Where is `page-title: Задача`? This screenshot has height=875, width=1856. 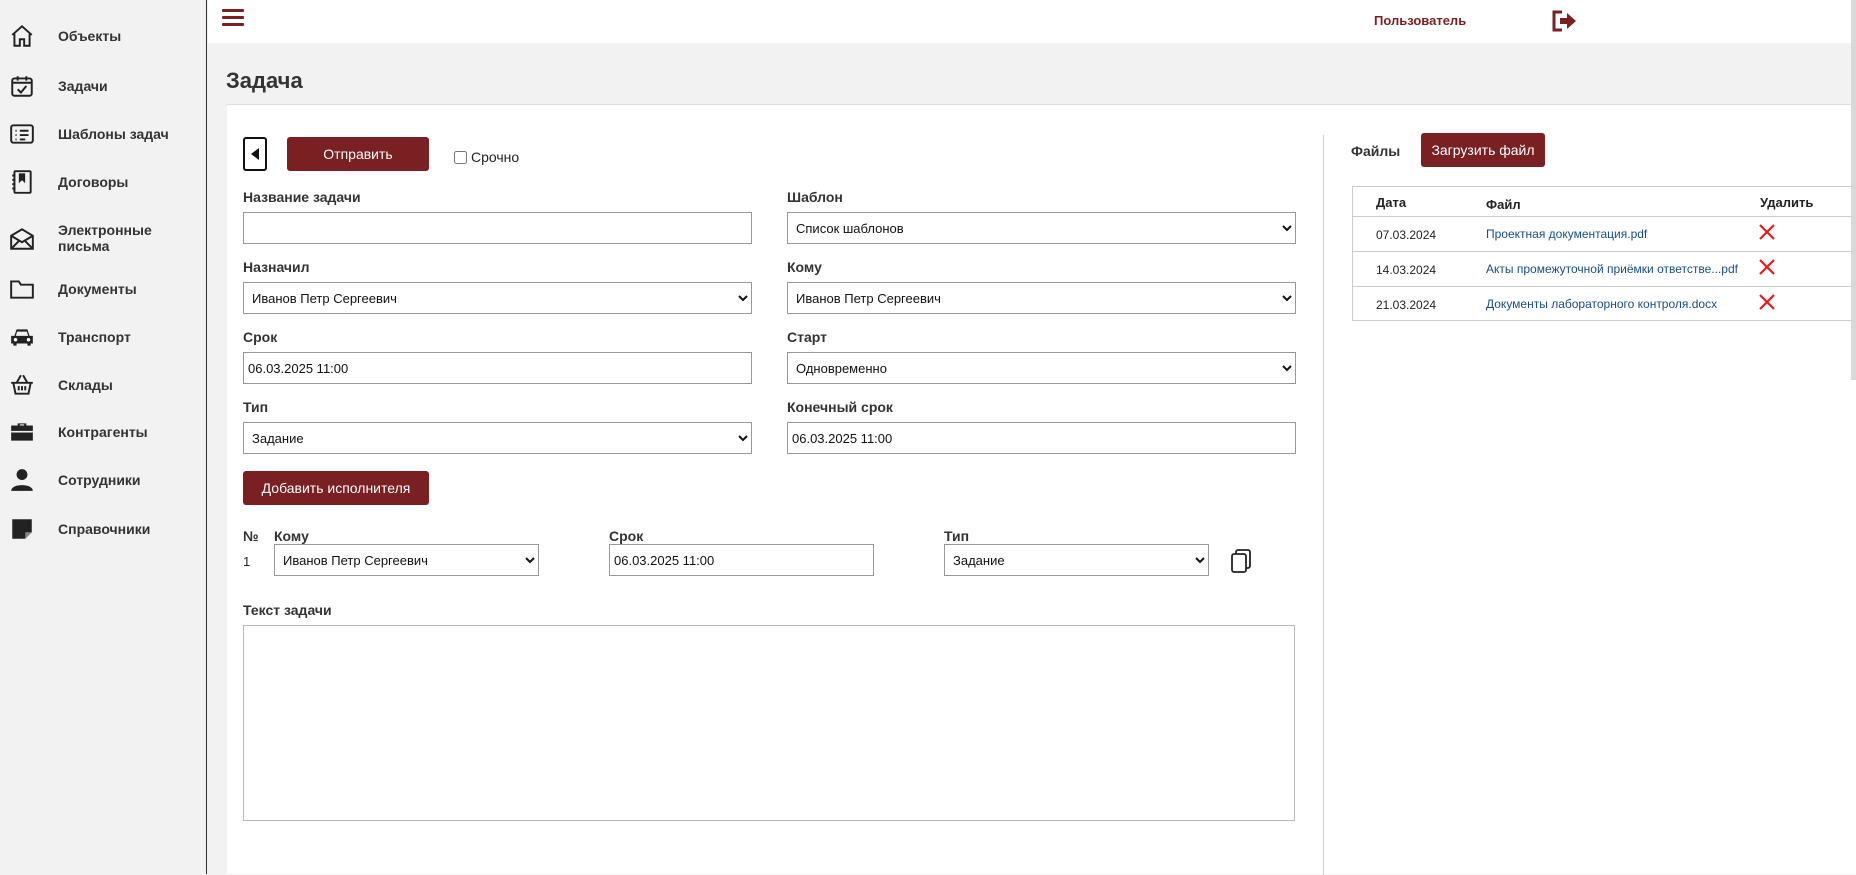
page-title: Задача is located at coordinates (264, 80).